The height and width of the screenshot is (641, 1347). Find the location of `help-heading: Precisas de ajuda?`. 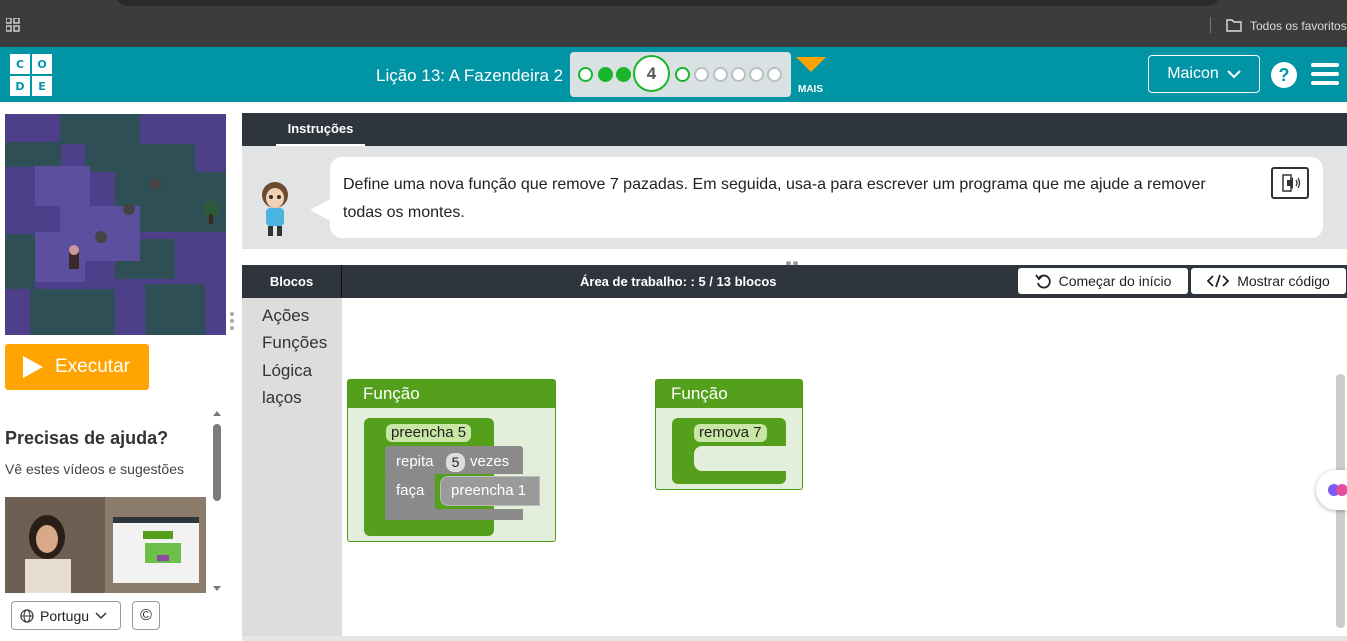

help-heading: Precisas de ajuda? is located at coordinates (87, 438).